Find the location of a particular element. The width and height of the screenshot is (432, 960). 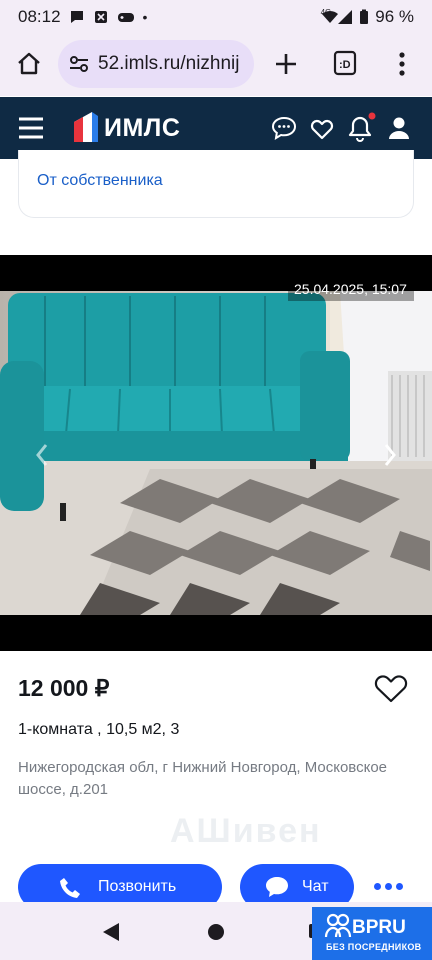

photo-date: 25.04.2025, 15:07 is located at coordinates (351, 290).